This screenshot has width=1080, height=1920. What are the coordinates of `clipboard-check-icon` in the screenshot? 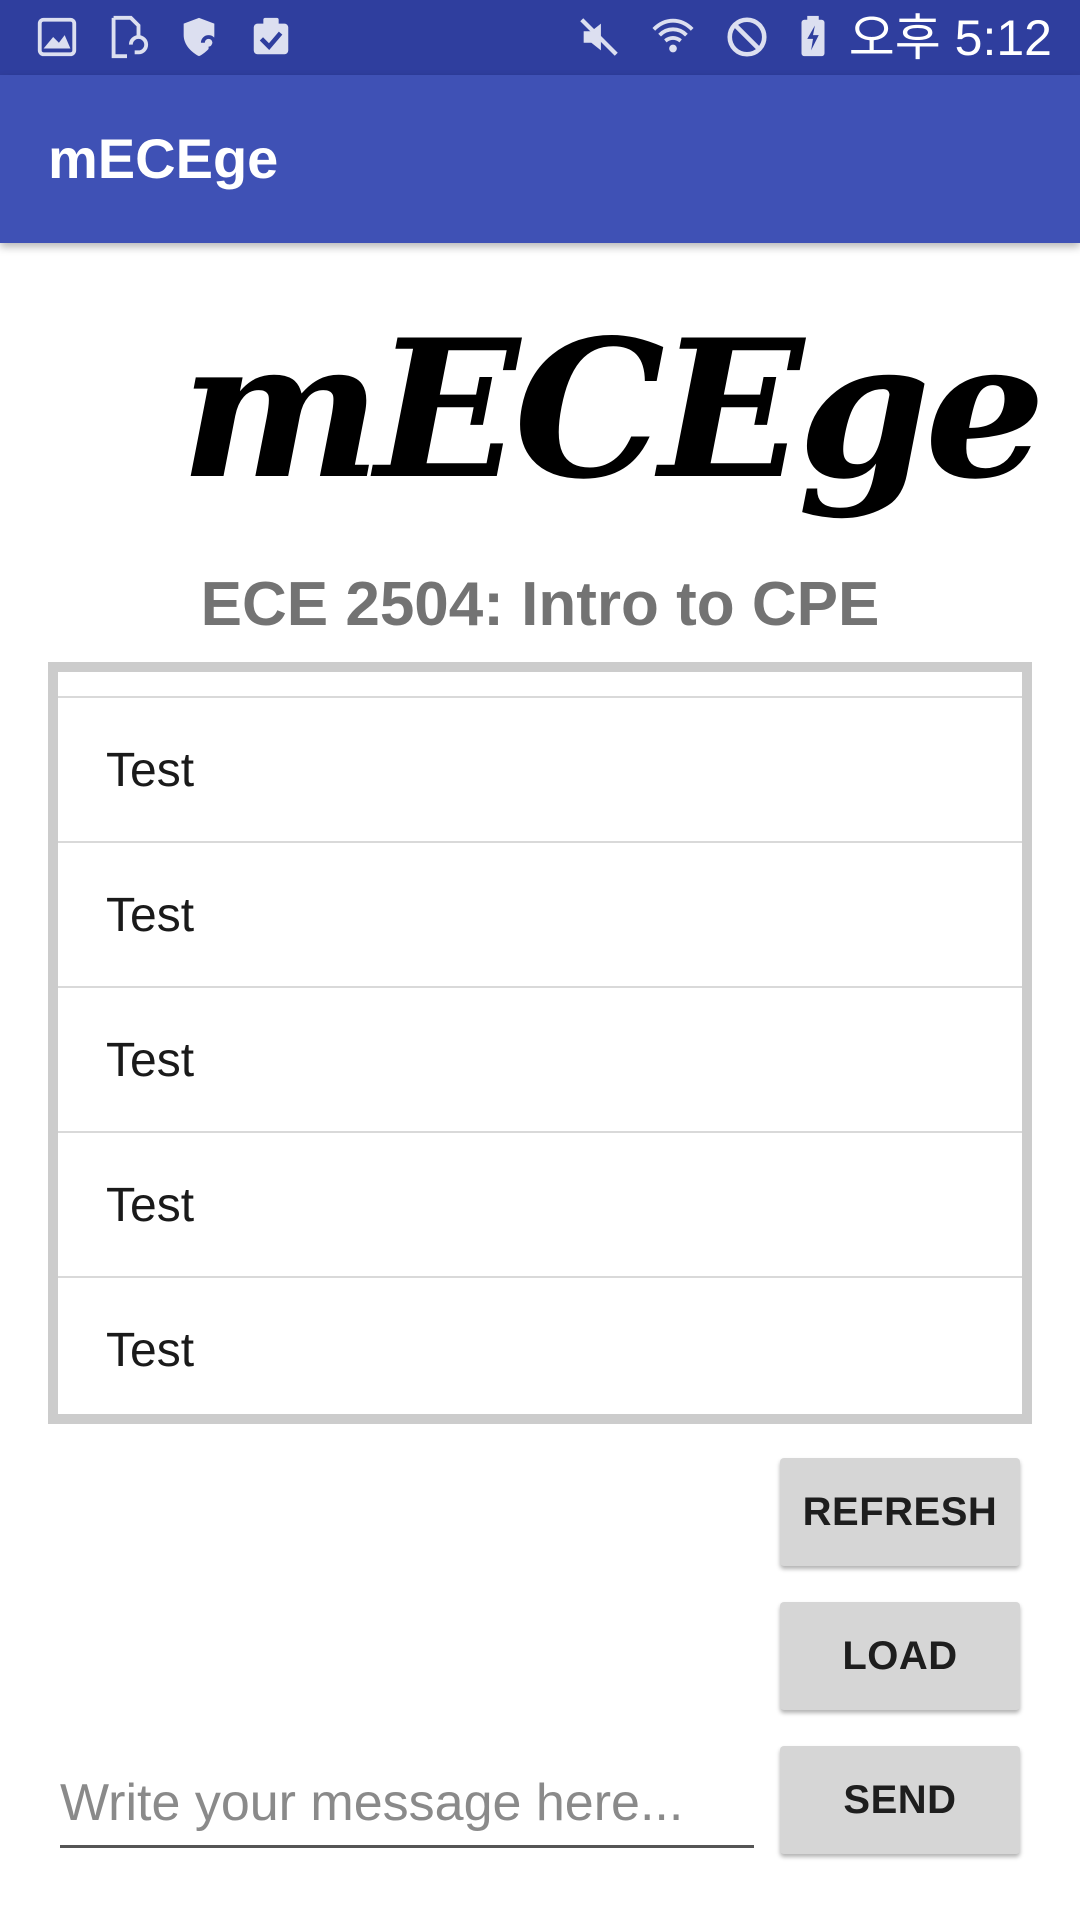 It's located at (271, 36).